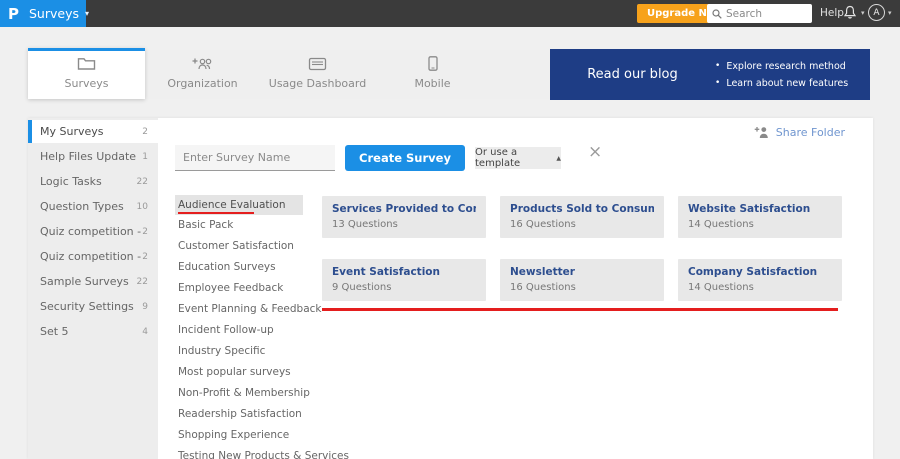  Describe the element at coordinates (317, 83) in the screenshot. I see `tab-label: Usage Dashboard` at that location.